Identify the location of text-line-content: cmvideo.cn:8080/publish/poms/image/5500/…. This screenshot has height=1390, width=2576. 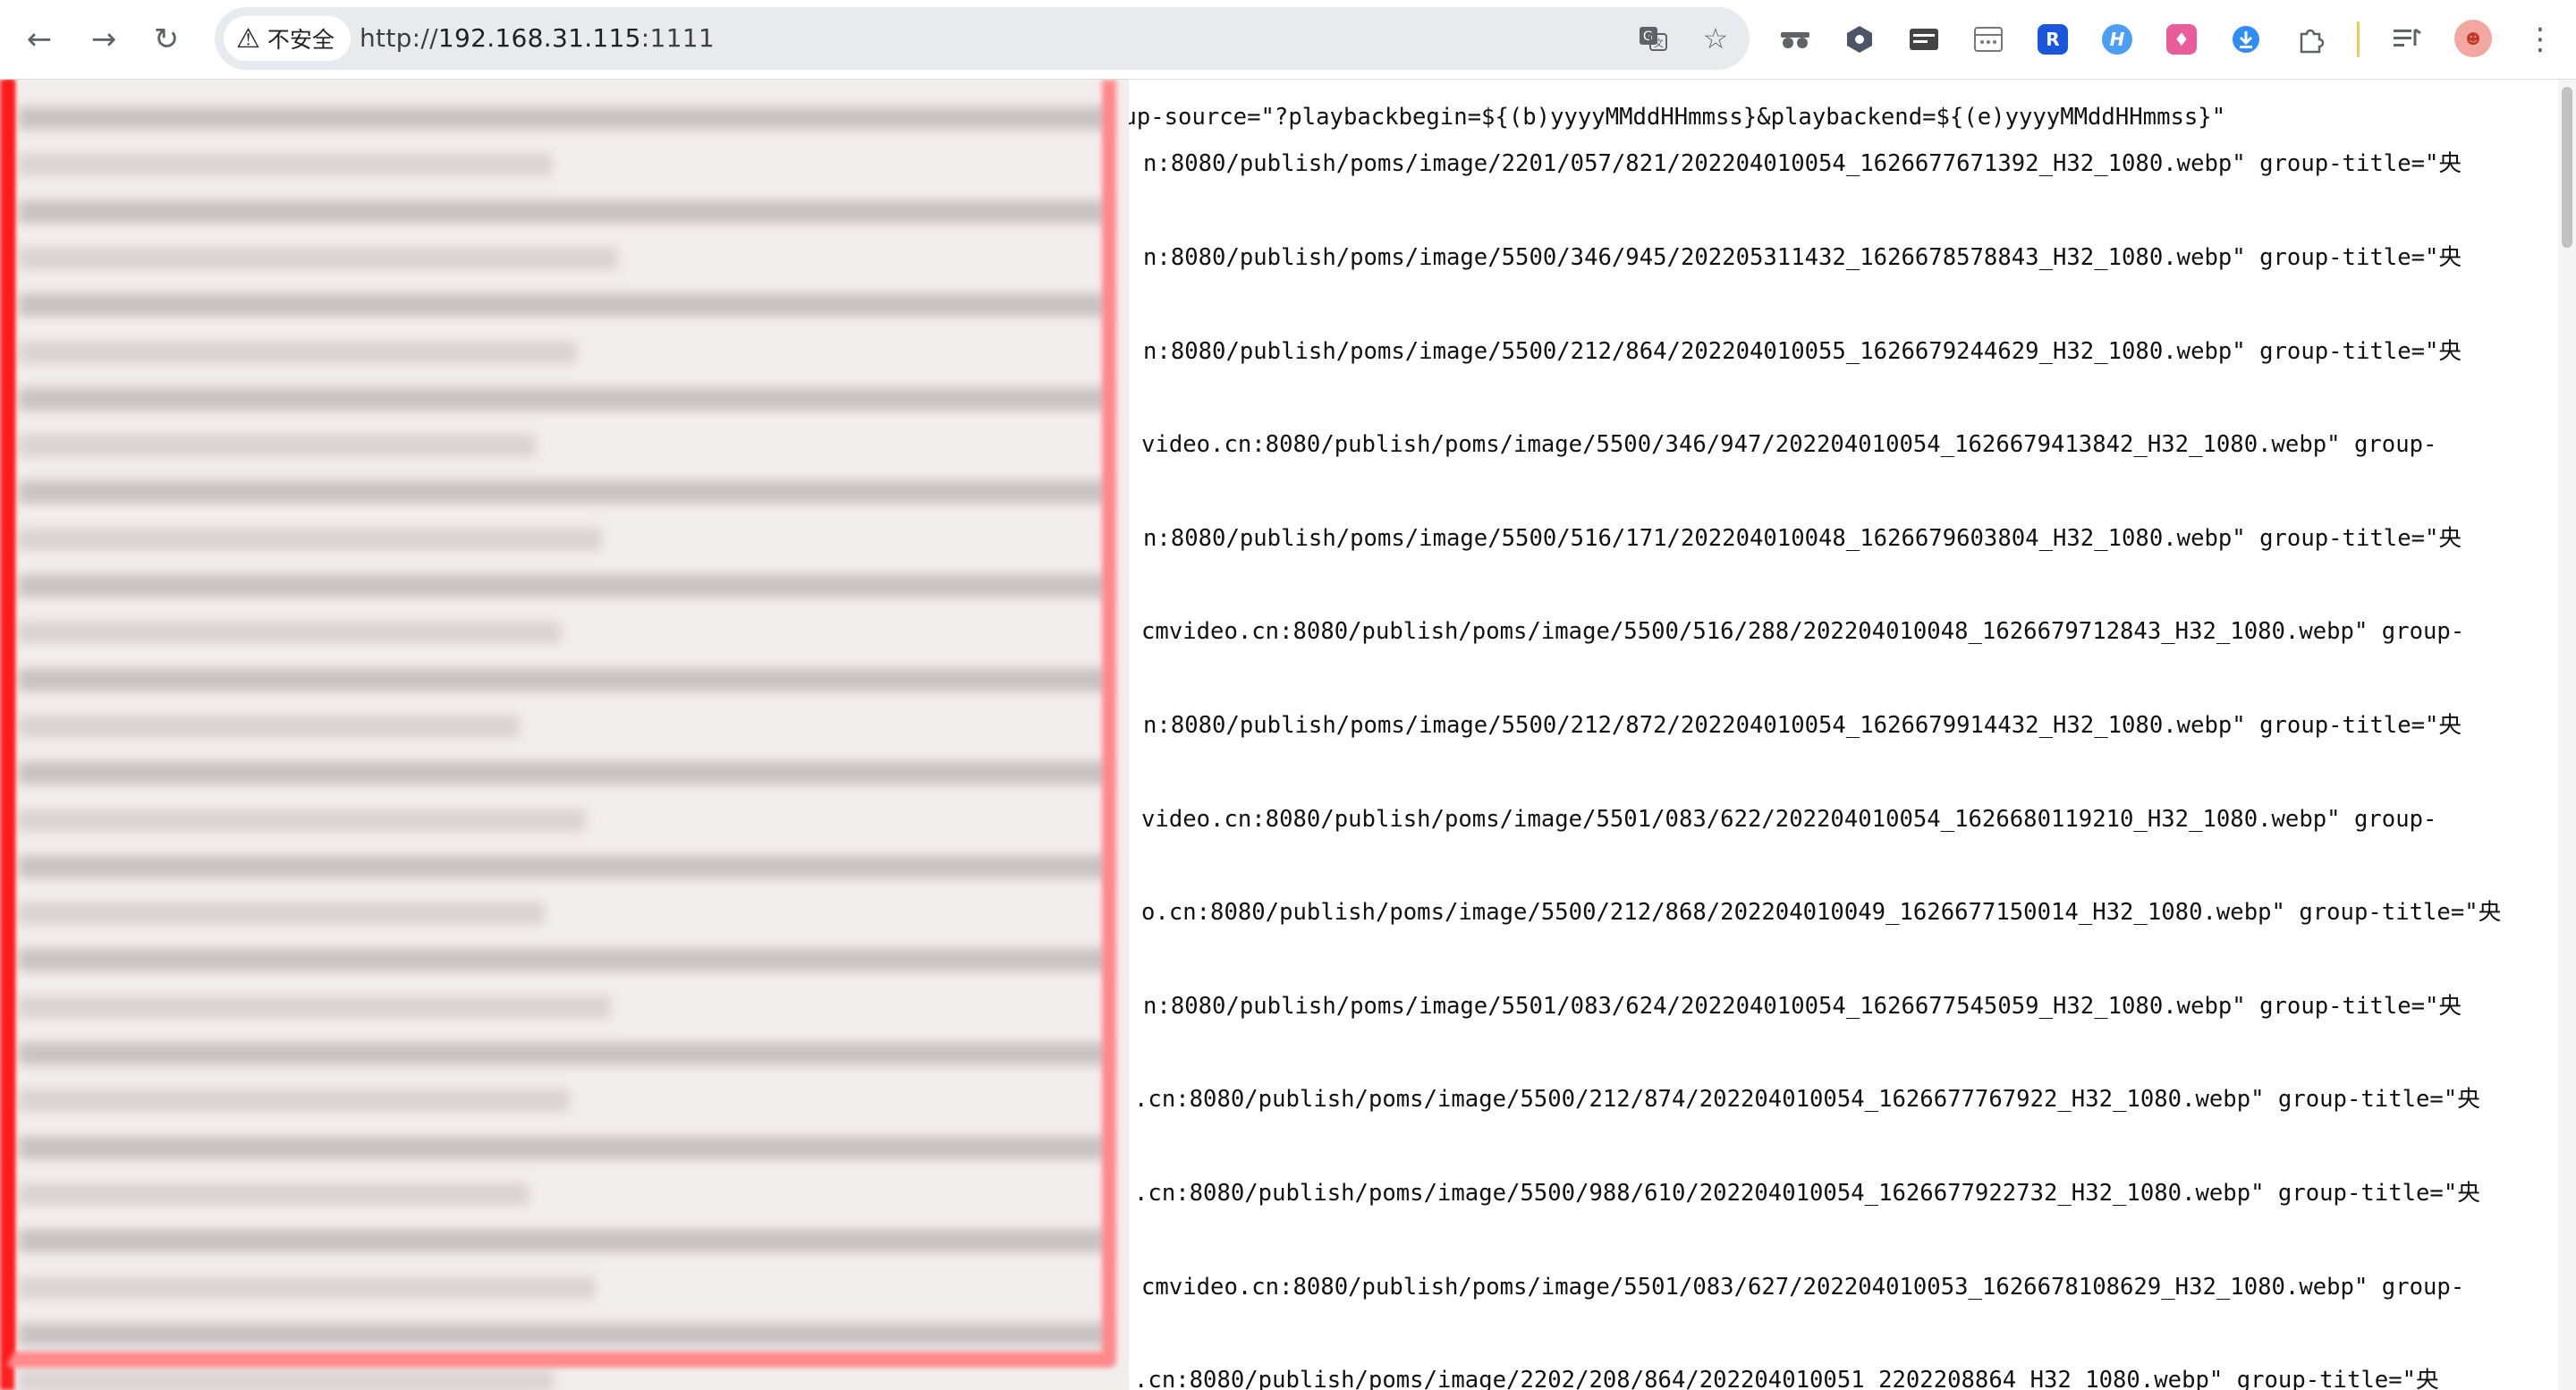
(1803, 632).